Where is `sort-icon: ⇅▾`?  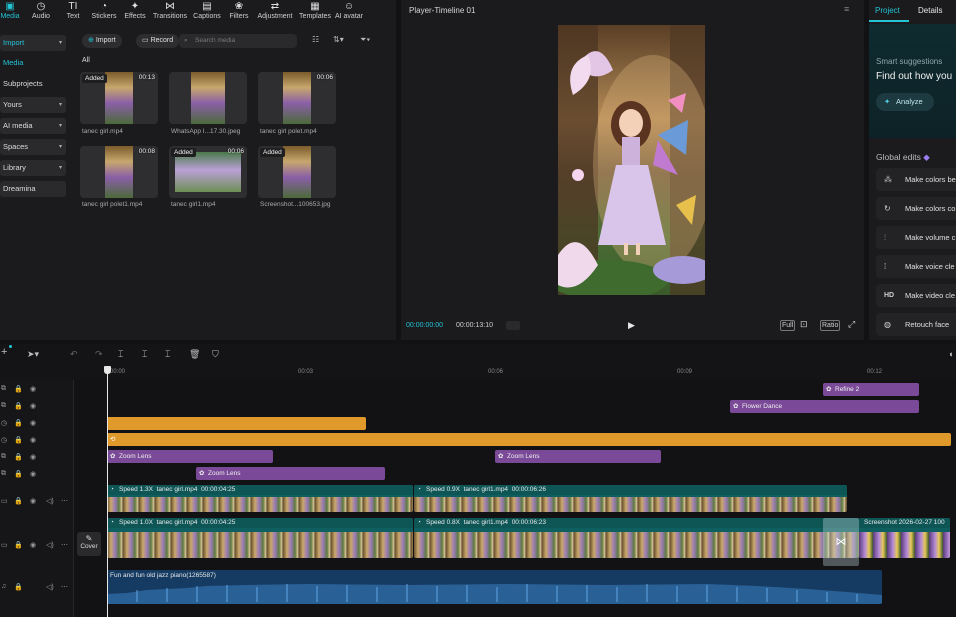
sort-icon: ⇅▾ is located at coordinates (338, 39).